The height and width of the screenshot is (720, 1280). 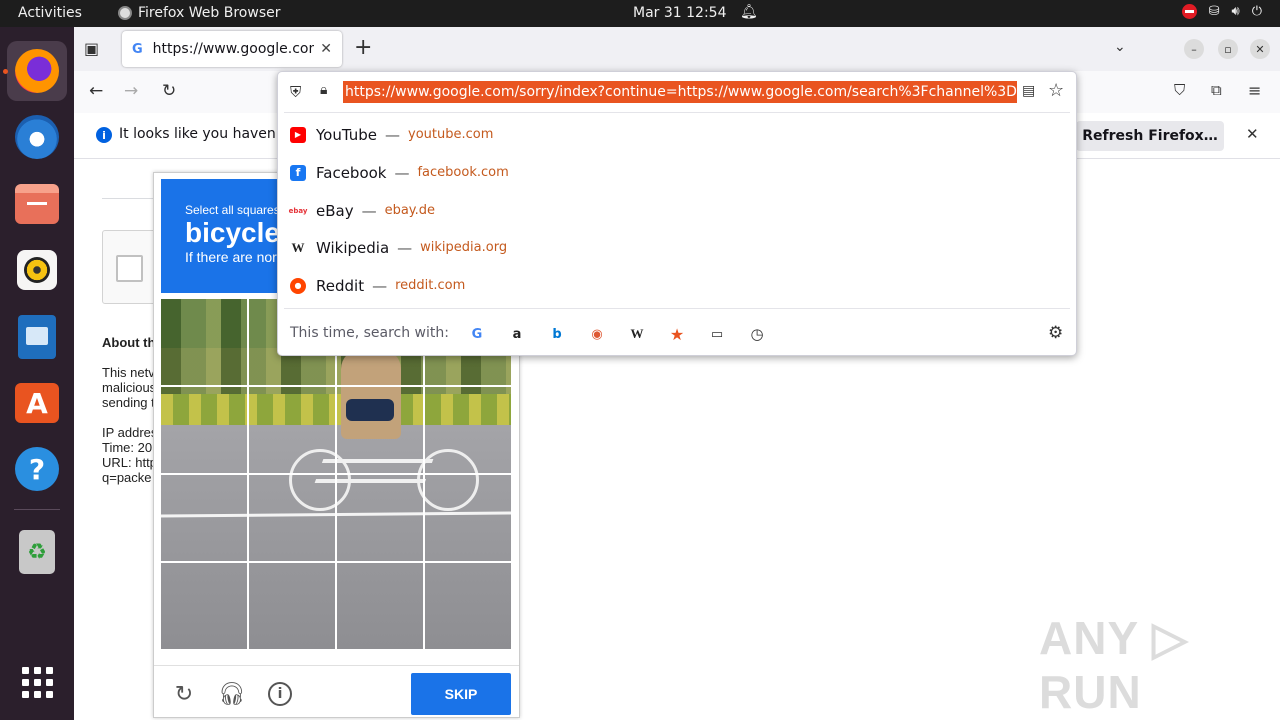 I want to click on suggestion-title: eBay, so click(x=335, y=210).